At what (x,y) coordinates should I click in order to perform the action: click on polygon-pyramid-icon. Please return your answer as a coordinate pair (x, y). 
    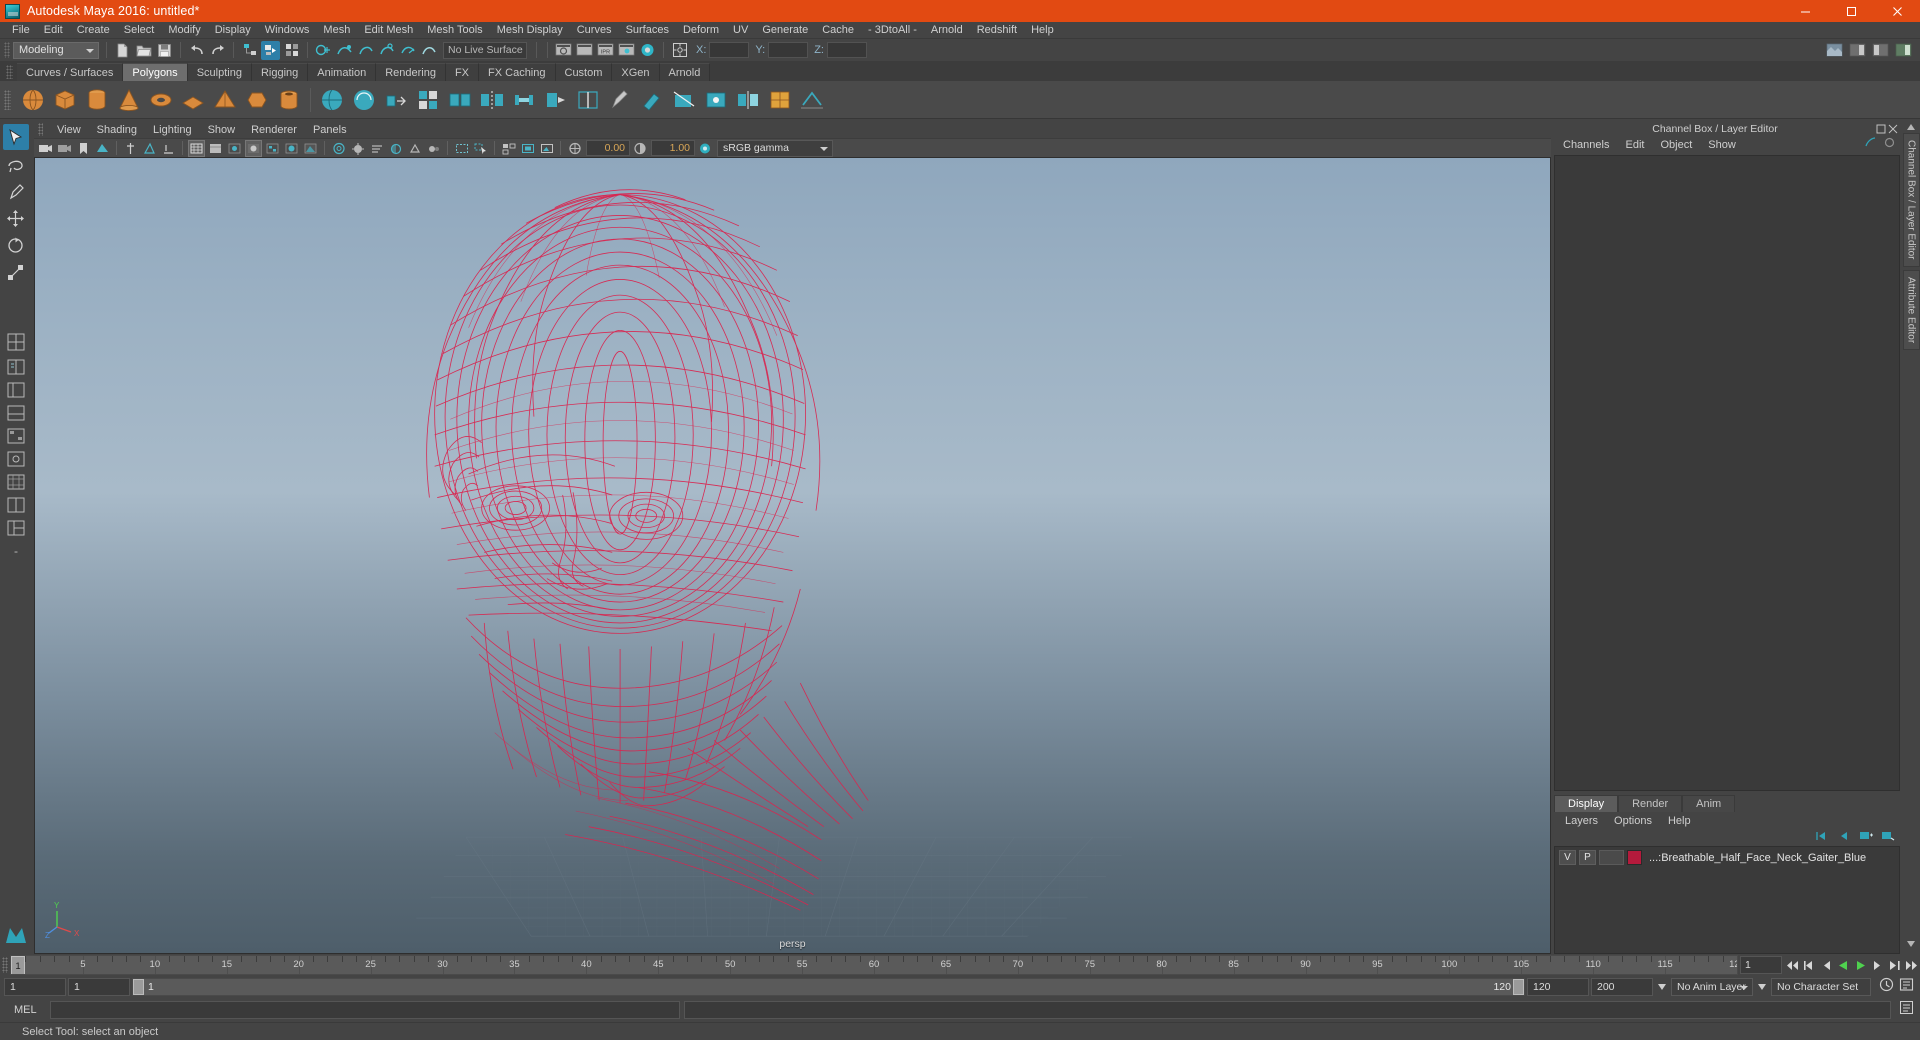
    Looking at the image, I should click on (225, 100).